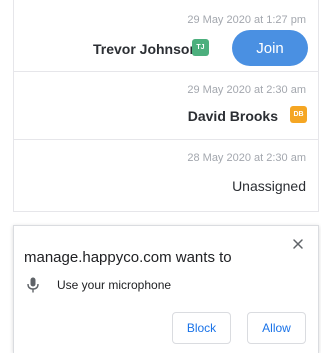 The height and width of the screenshot is (353, 321). I want to click on assignment-date: 28 May 2020 at 2:30 am, so click(246, 158).